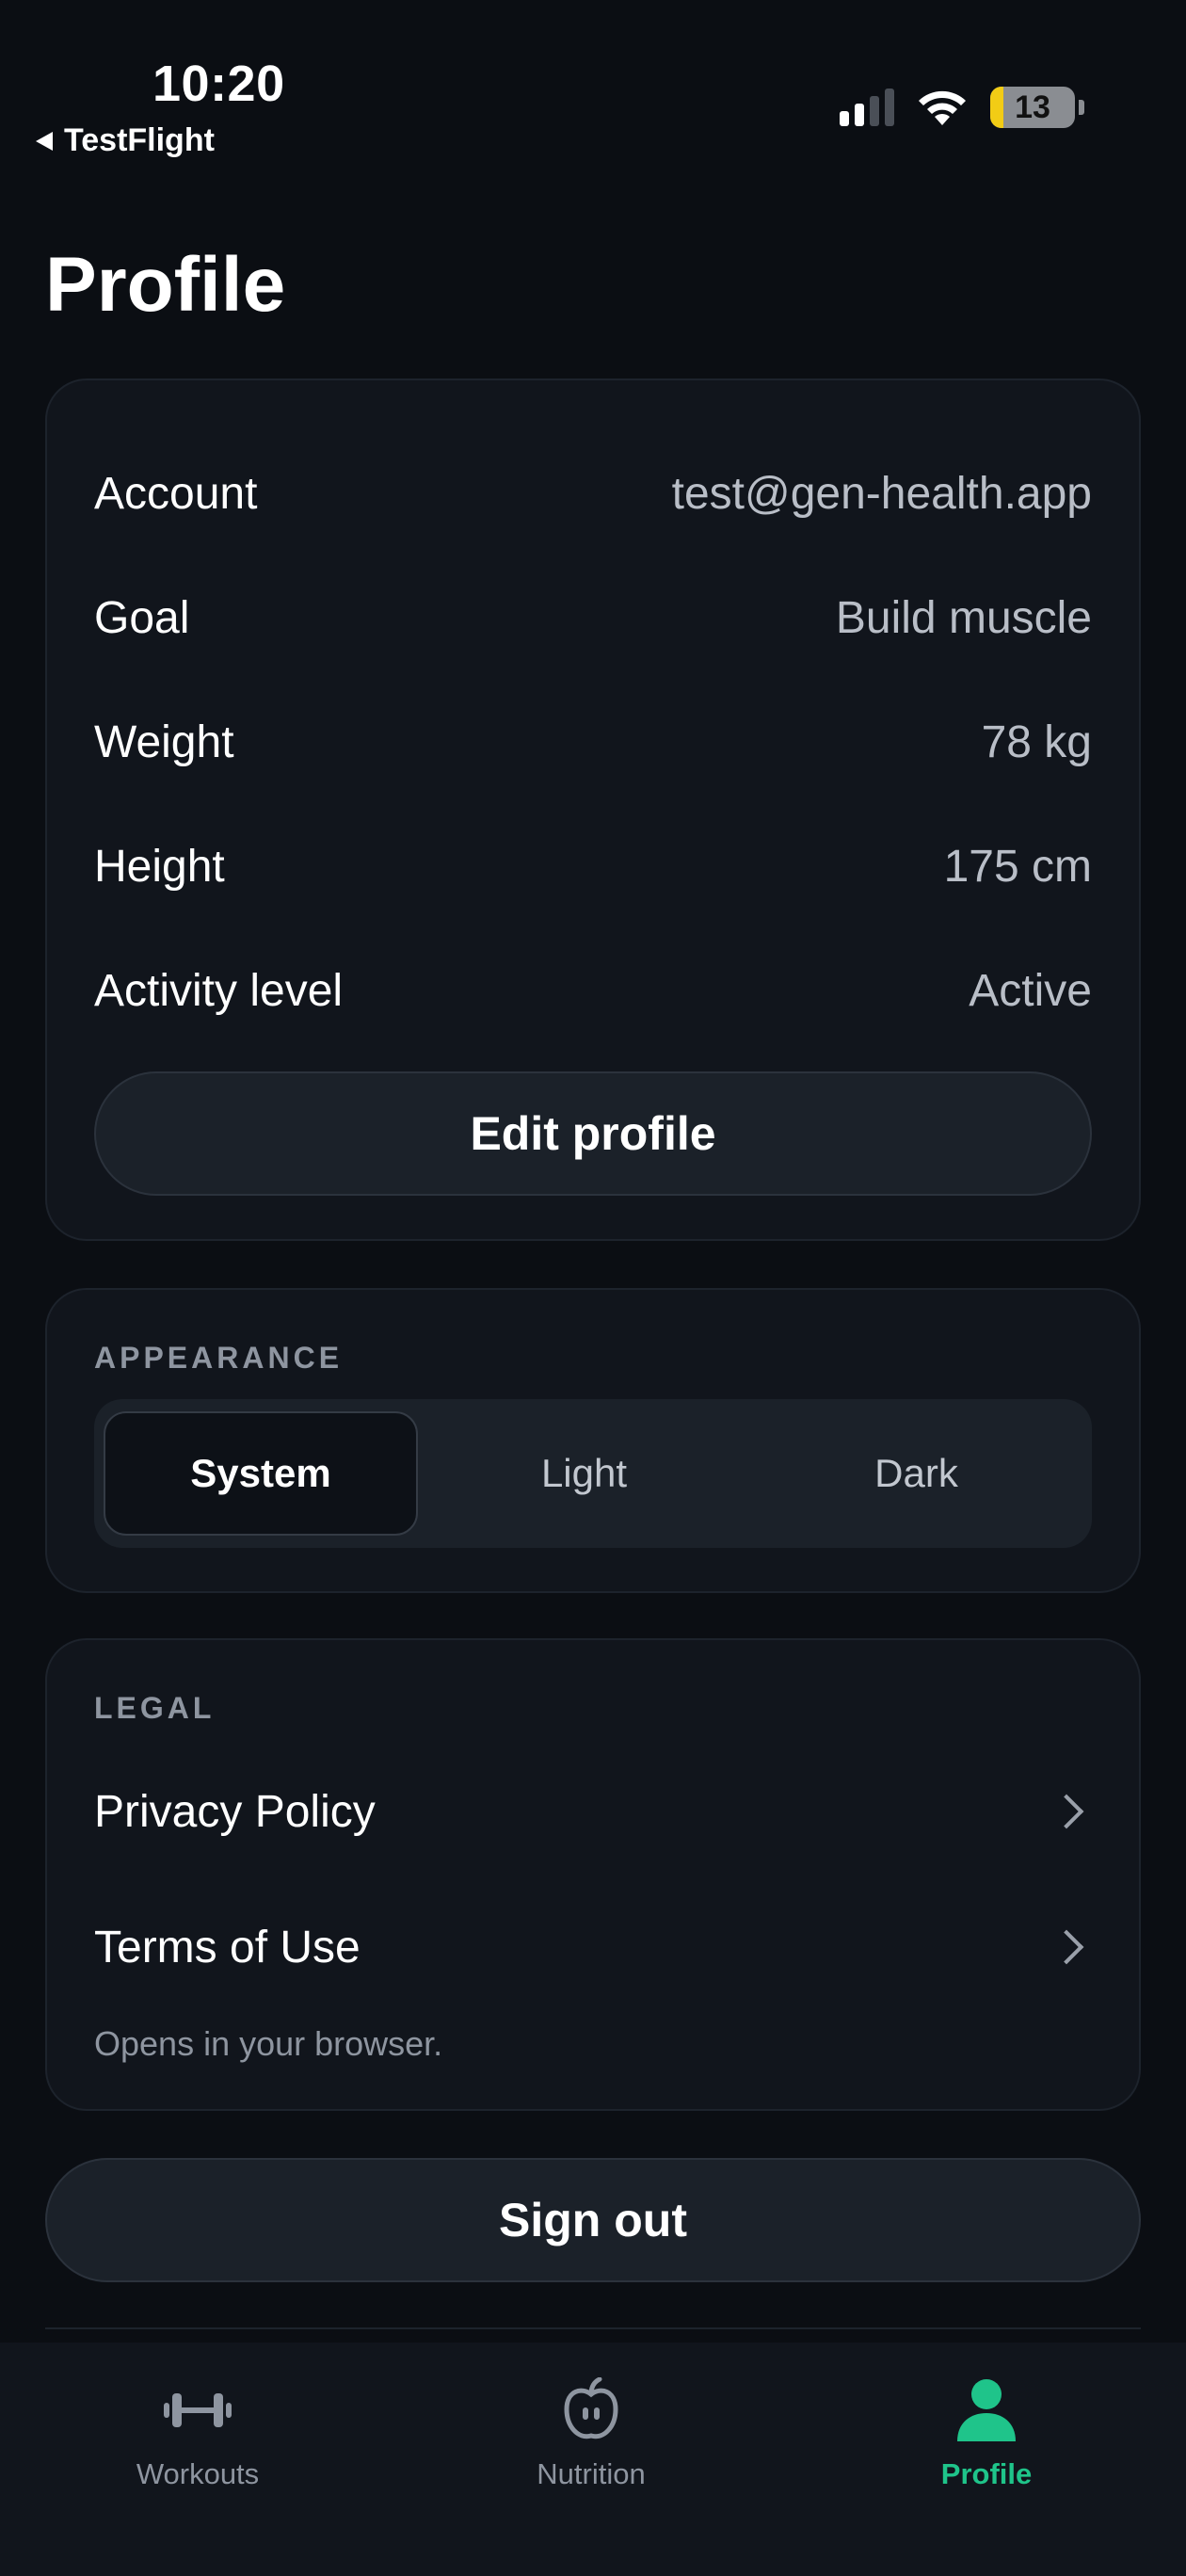  What do you see at coordinates (142, 617) in the screenshot?
I see `row-label: Goal` at bounding box center [142, 617].